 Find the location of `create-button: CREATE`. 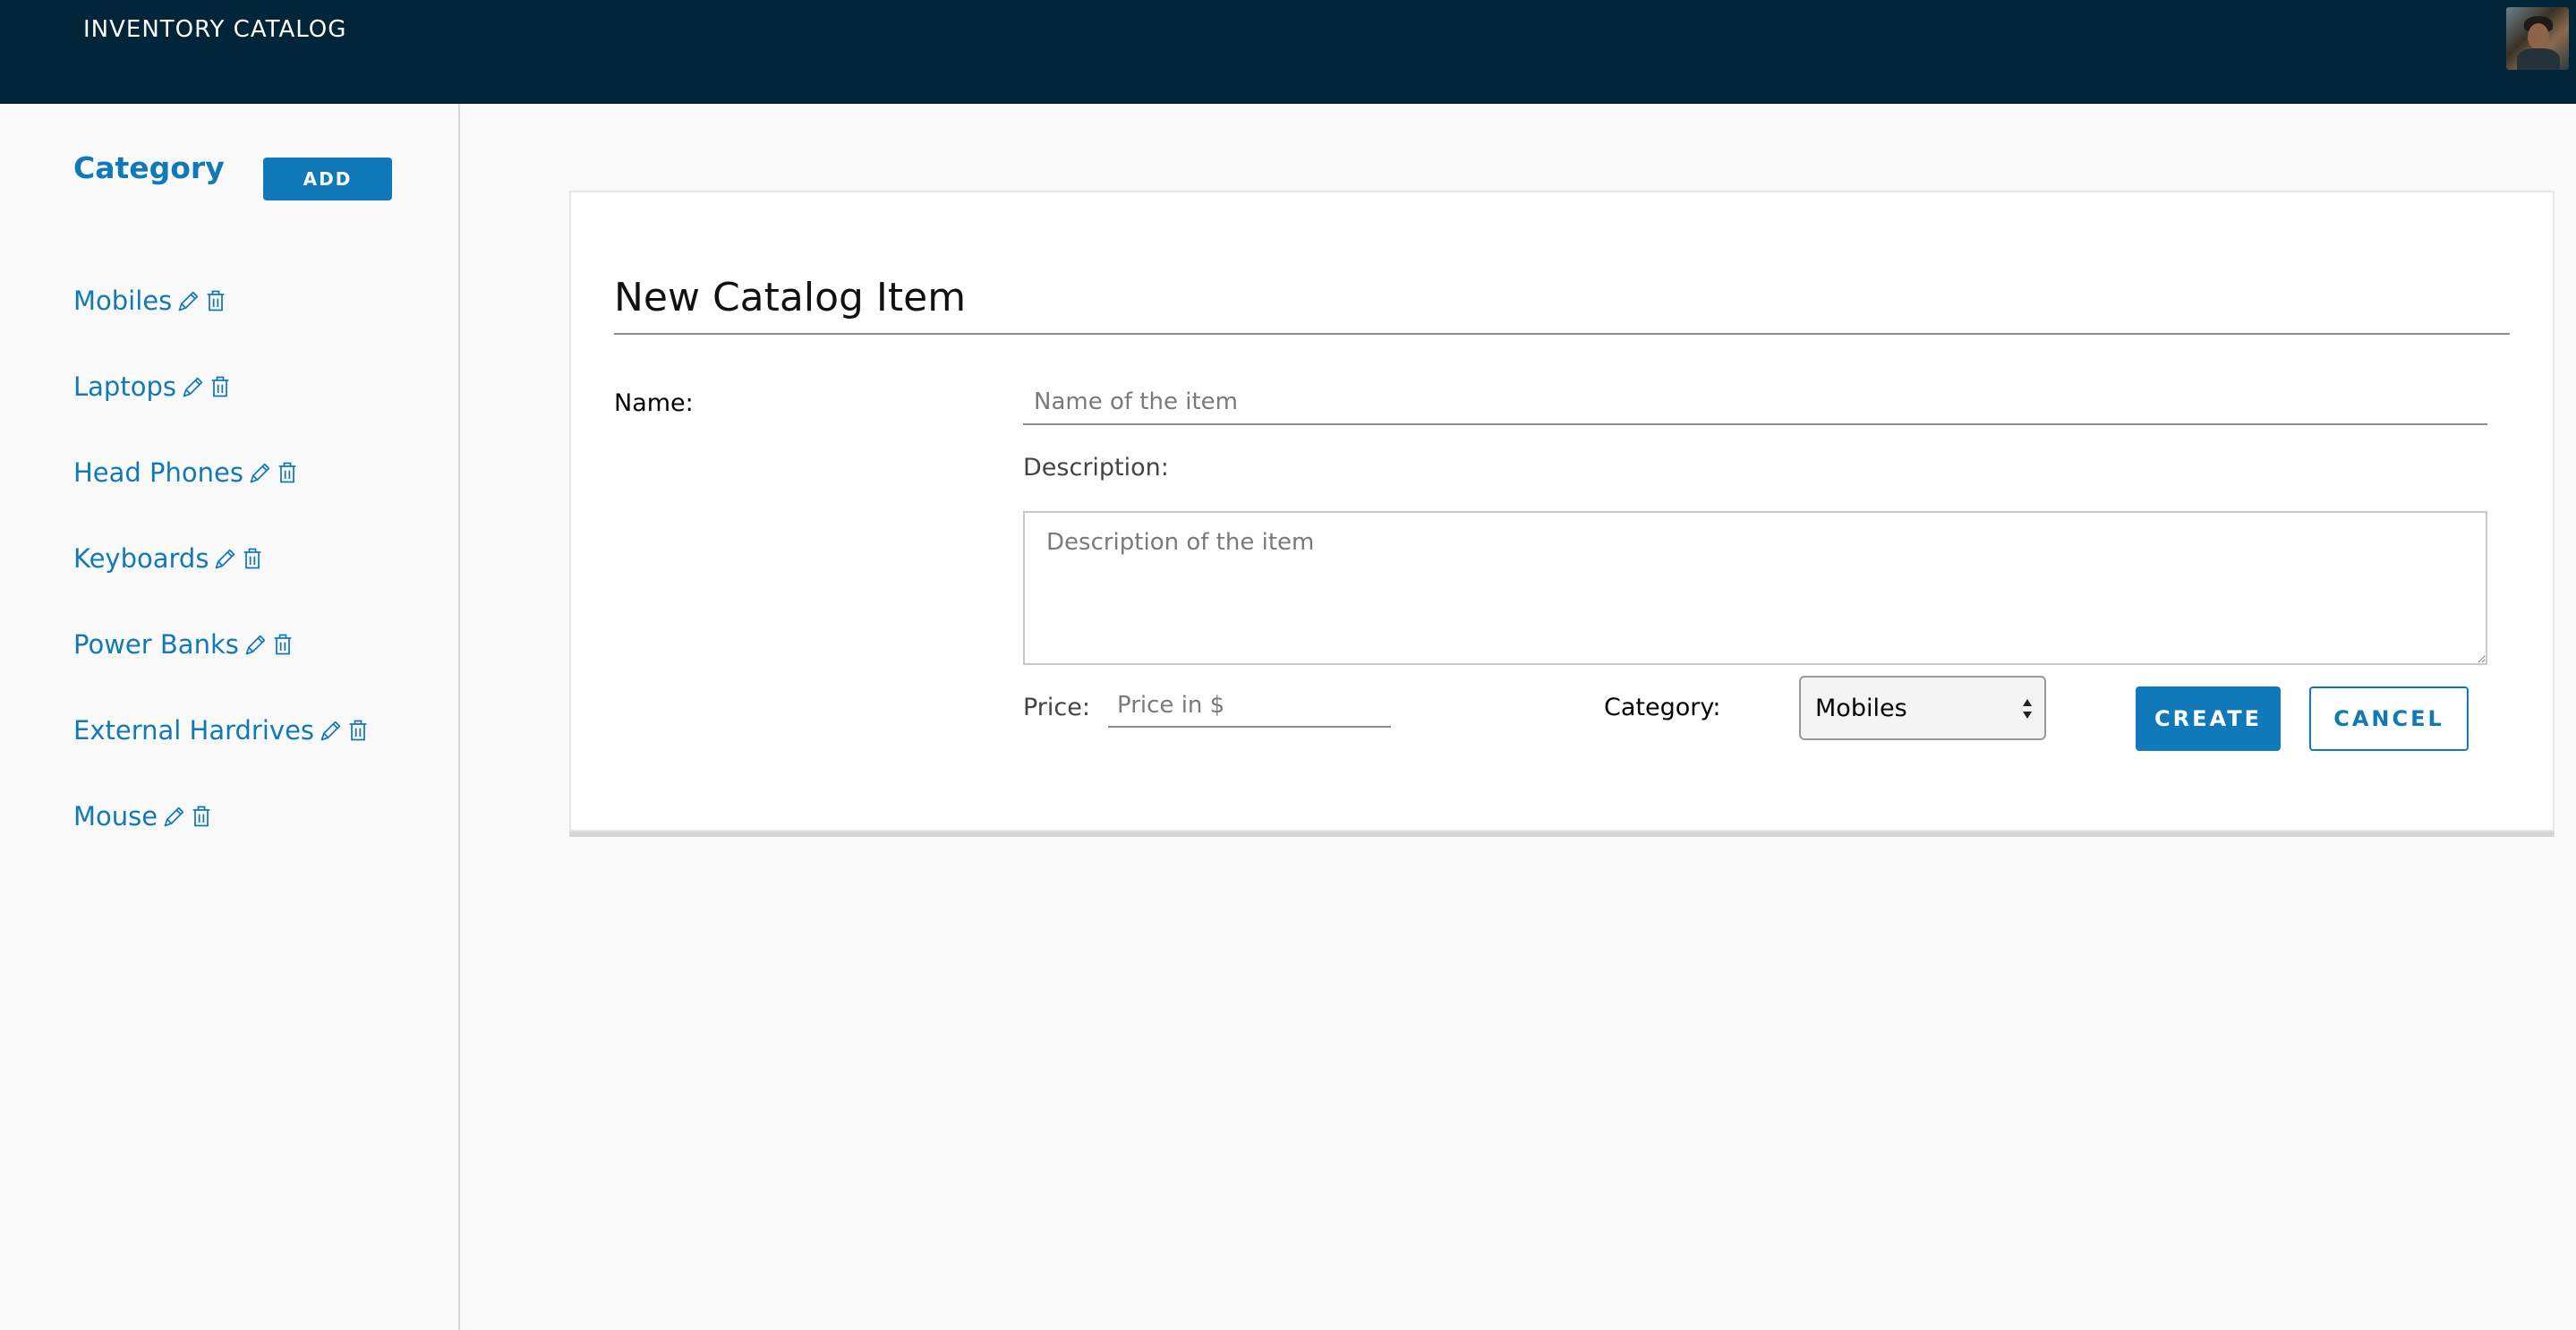

create-button: CREATE is located at coordinates (2208, 718).